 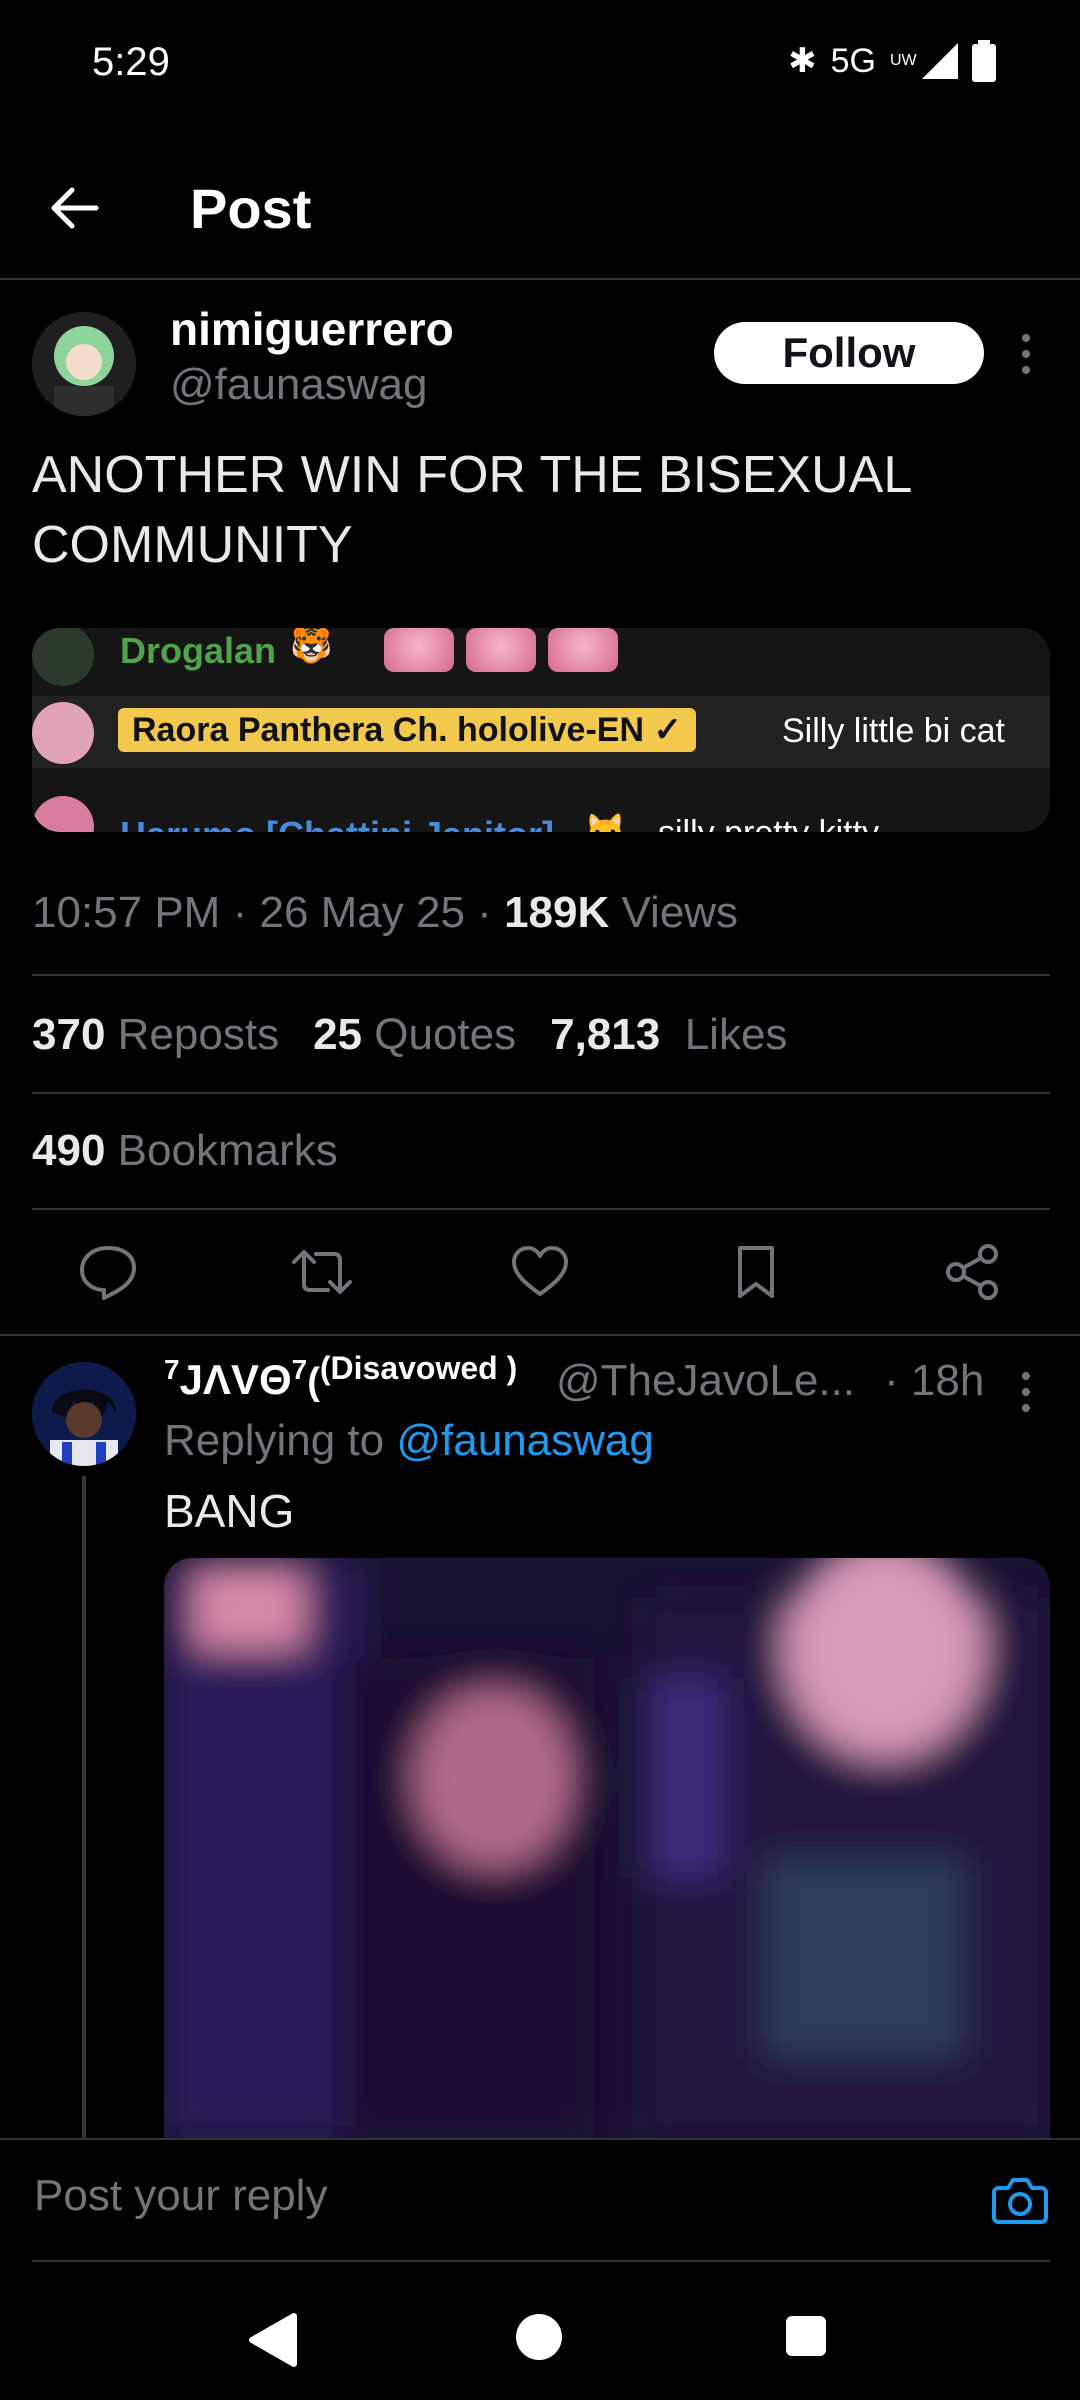 I want to click on reply-avatar, so click(x=84, y=1414).